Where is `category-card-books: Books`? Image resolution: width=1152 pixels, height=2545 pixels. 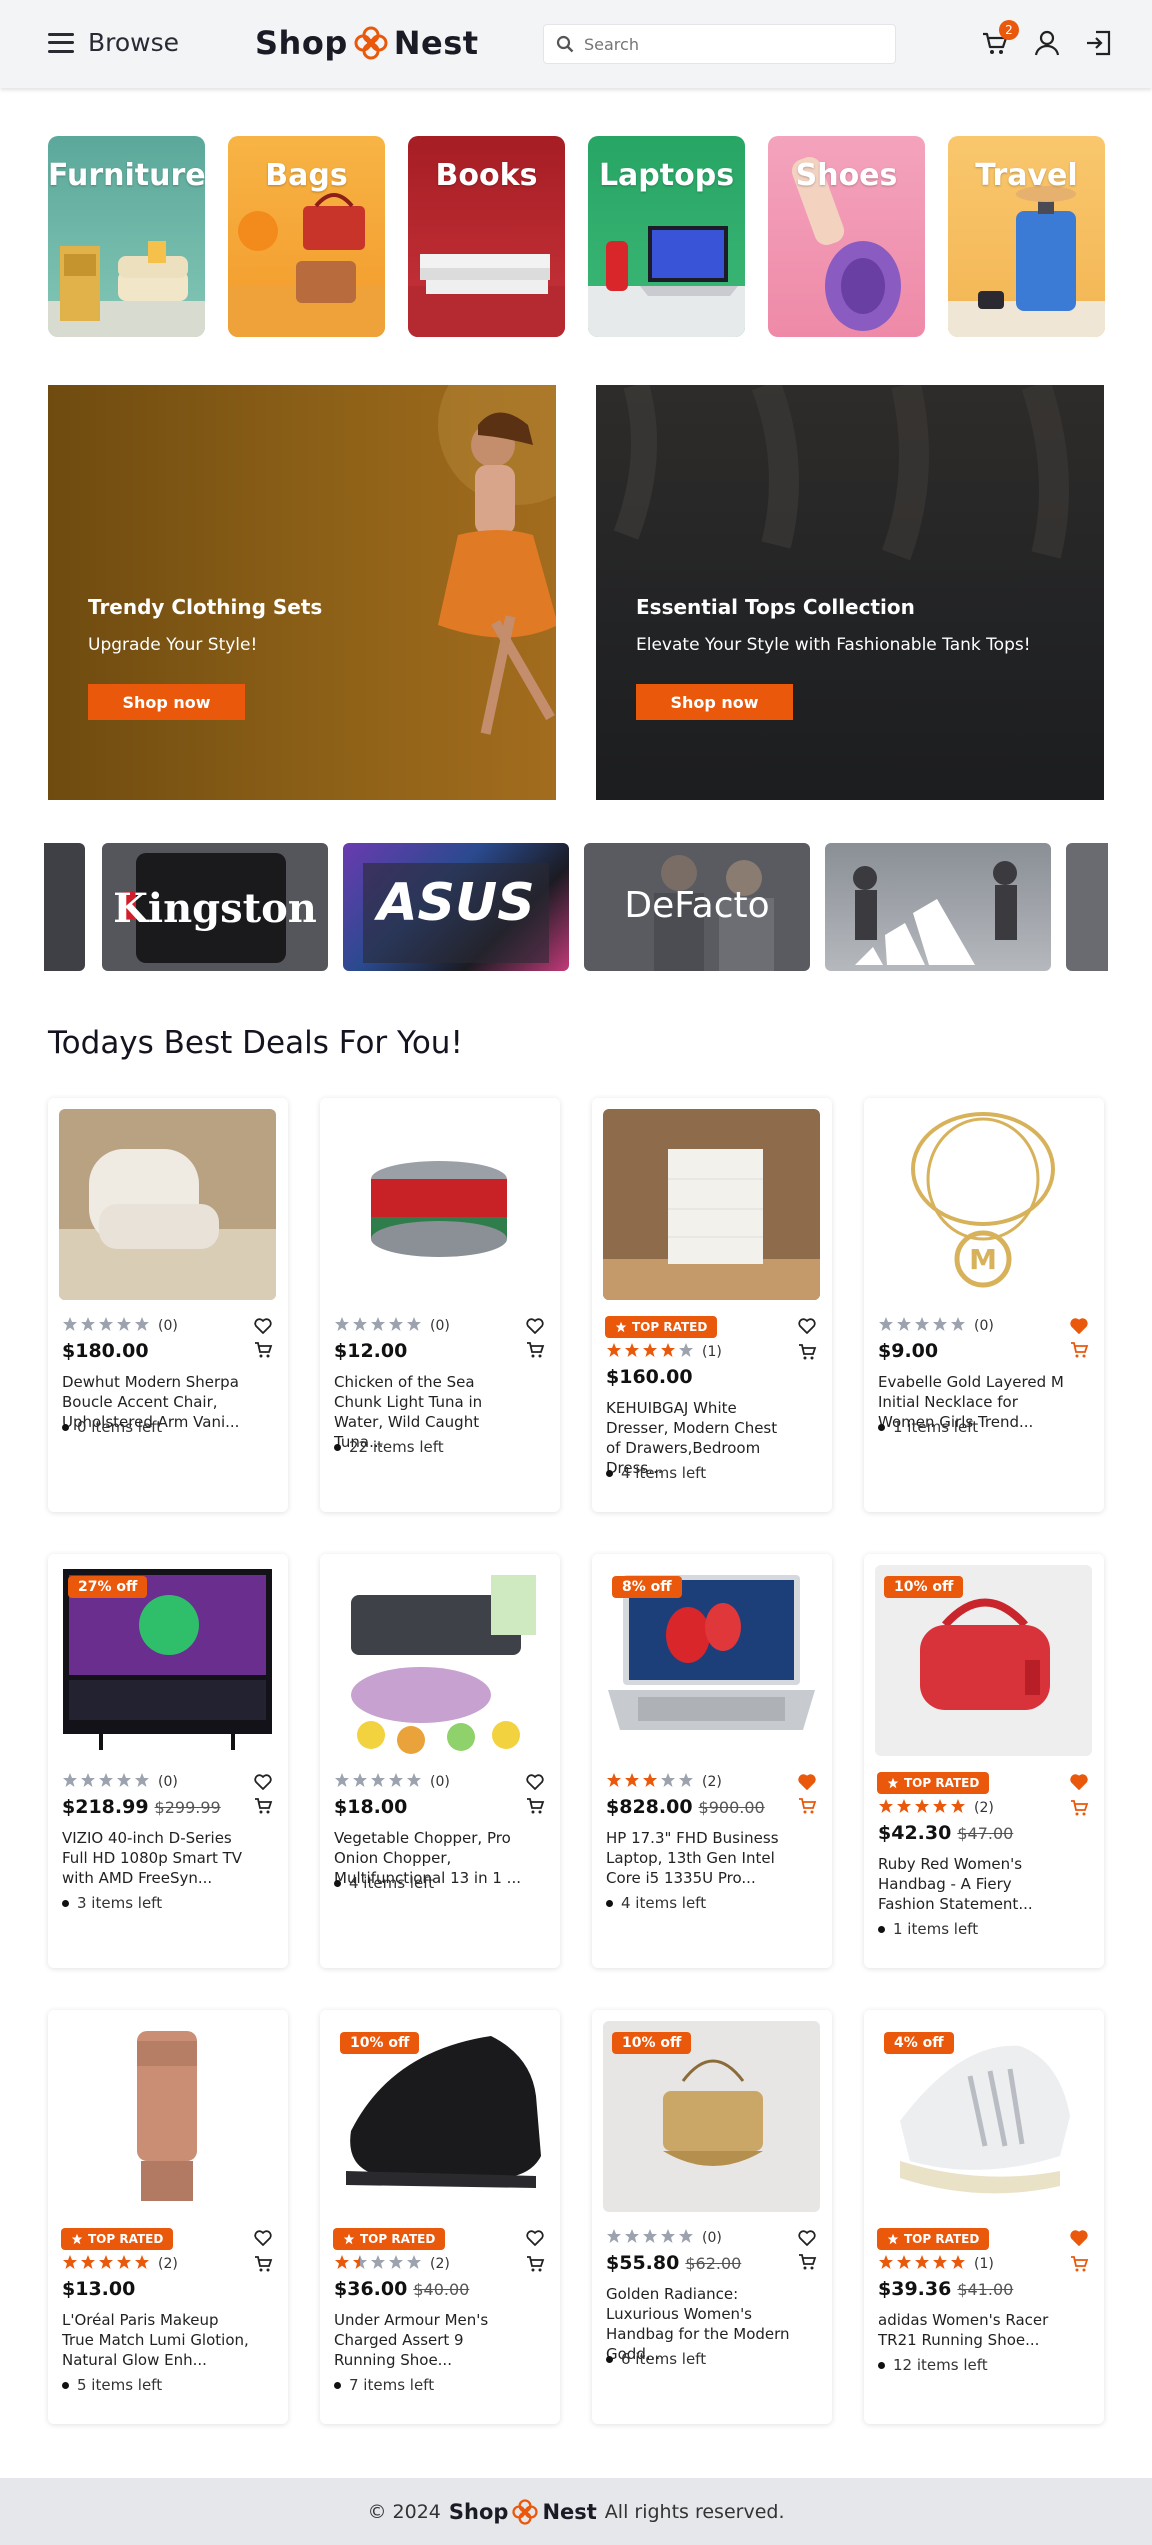
category-card-books: Books is located at coordinates (486, 236).